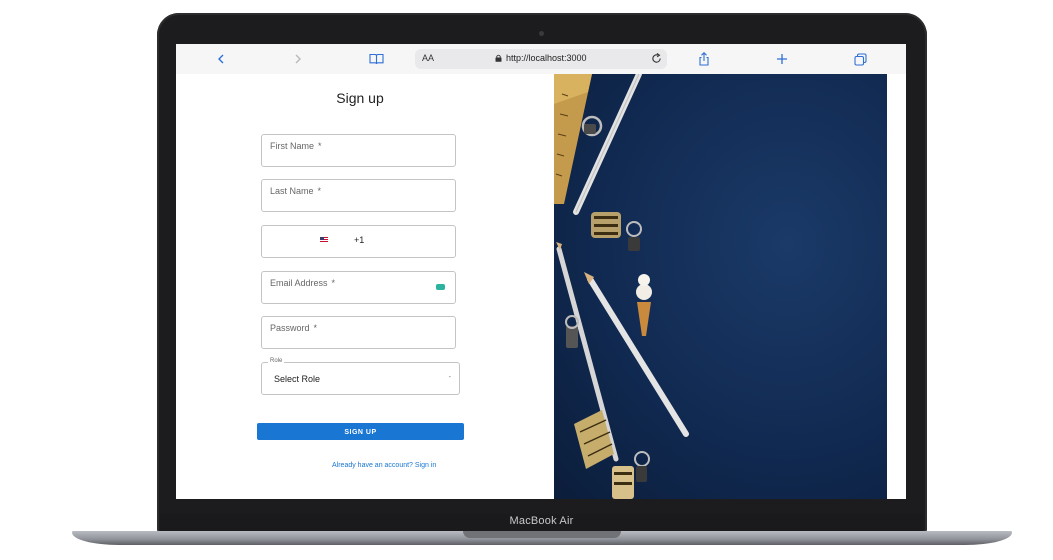 This screenshot has width=1053, height=560. Describe the element at coordinates (592, 126) in the screenshot. I see `binder-clip-illustration` at that location.